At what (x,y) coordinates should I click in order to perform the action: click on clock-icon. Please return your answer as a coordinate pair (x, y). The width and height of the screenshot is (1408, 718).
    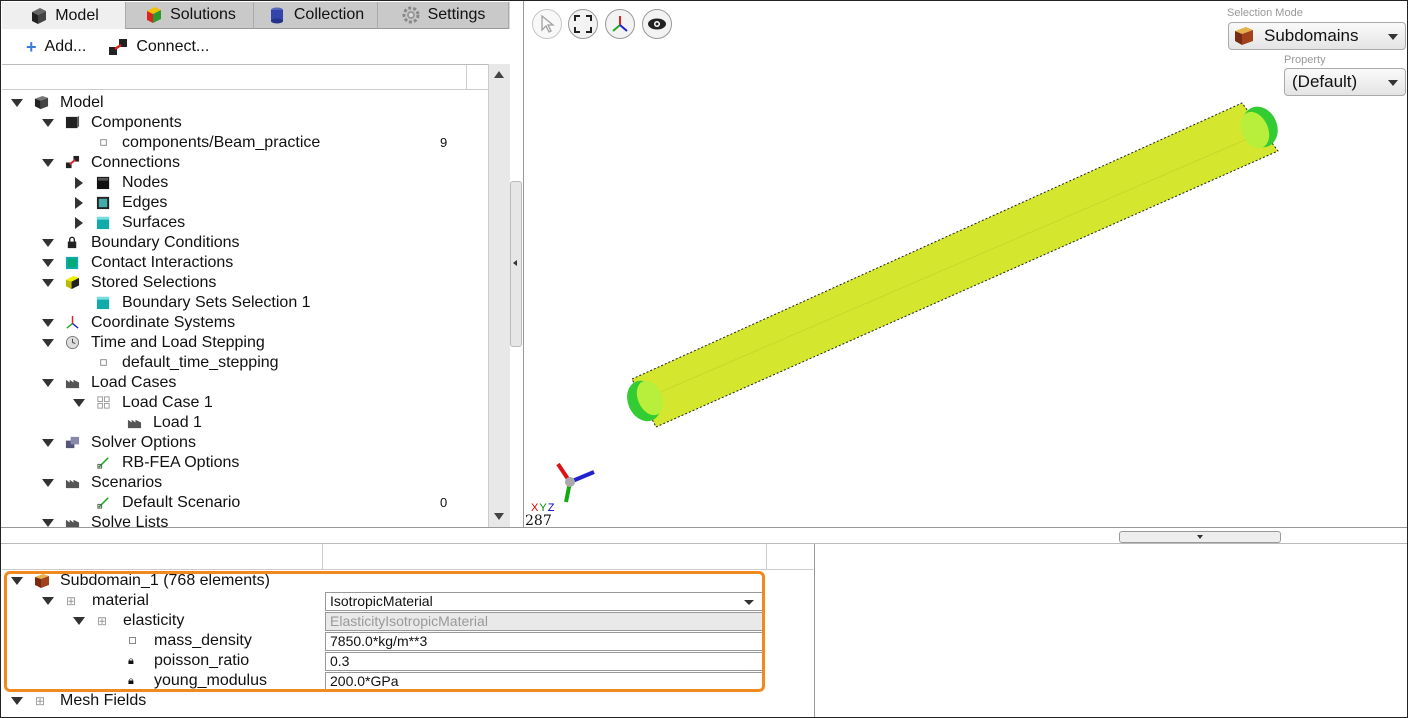
    Looking at the image, I should click on (72, 342).